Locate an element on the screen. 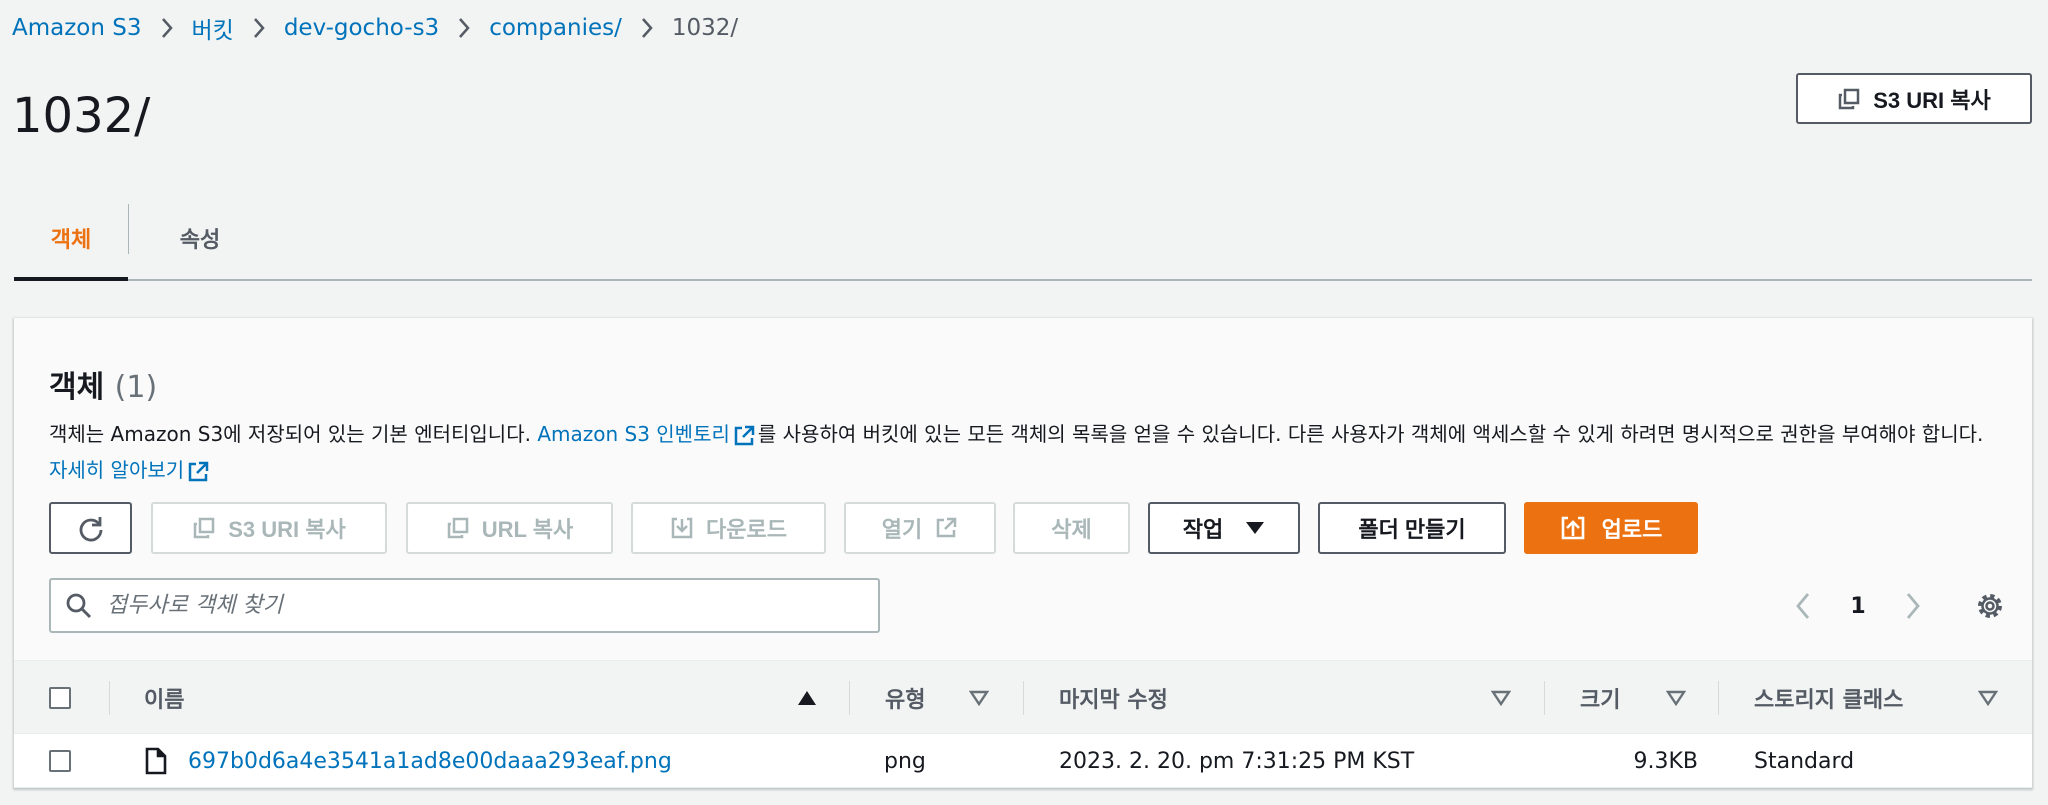  tab-objects: 객체 is located at coordinates (71, 237).